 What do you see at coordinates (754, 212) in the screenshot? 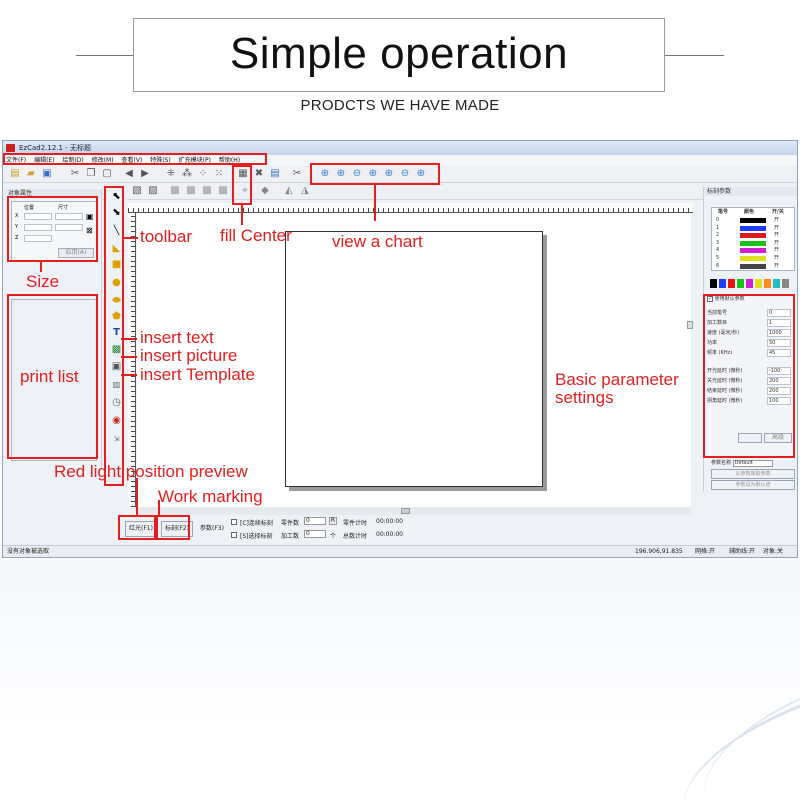
I see `pen-table-header: 笔号 颜色 开/关` at bounding box center [754, 212].